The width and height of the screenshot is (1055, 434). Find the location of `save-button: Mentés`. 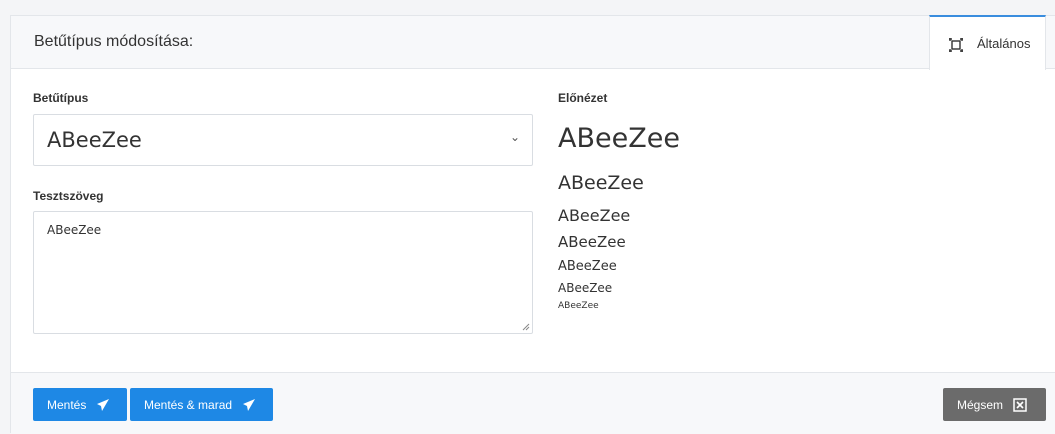

save-button: Mentés is located at coordinates (80, 404).